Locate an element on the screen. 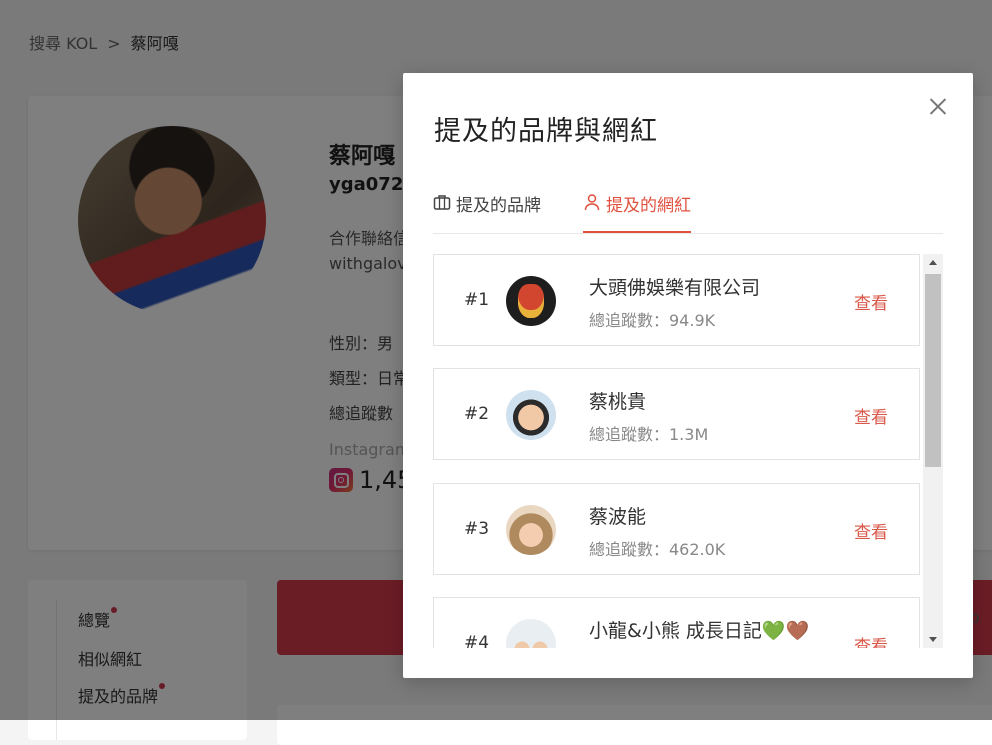 The width and height of the screenshot is (992, 745). modal-title: 提及的品牌與網紅 is located at coordinates (546, 131).